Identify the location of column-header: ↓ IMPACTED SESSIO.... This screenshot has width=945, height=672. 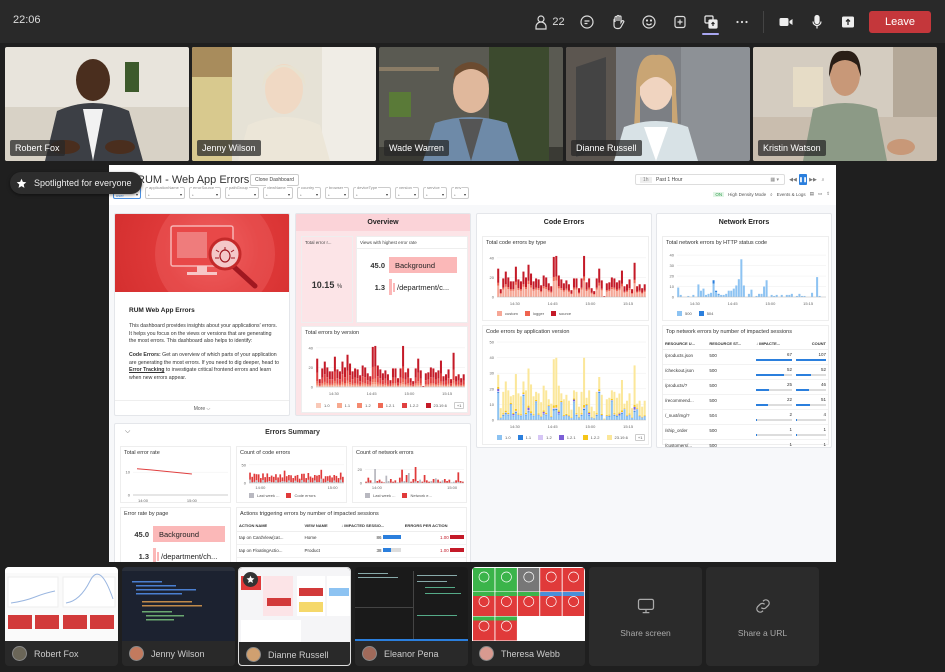
(371, 526).